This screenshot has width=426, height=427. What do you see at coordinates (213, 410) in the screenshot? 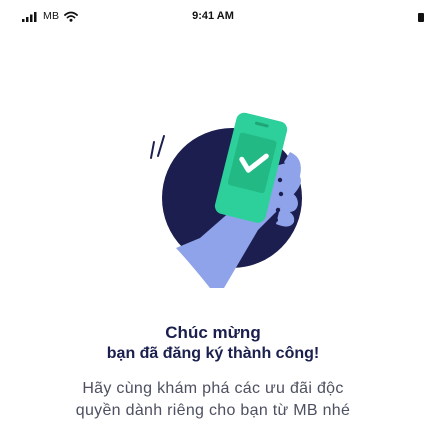
I see `description-line-2: quyền dành riêng cho bạn từ MB nhé` at bounding box center [213, 410].